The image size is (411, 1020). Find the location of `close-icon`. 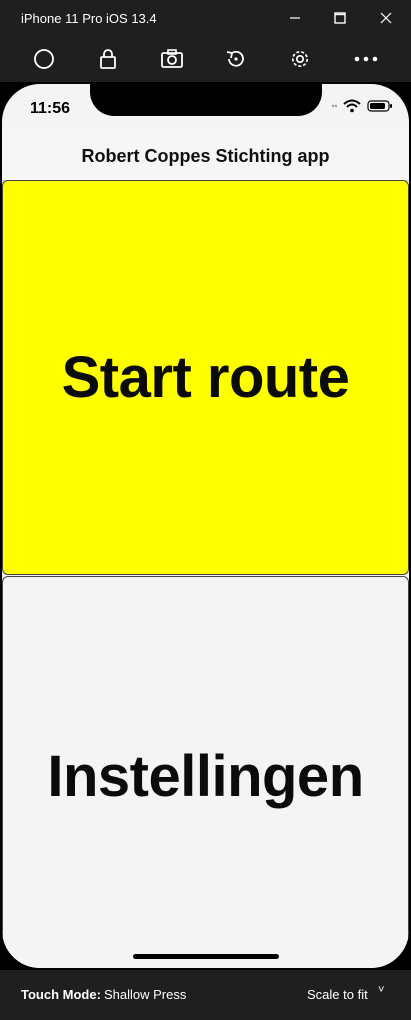

close-icon is located at coordinates (386, 18).